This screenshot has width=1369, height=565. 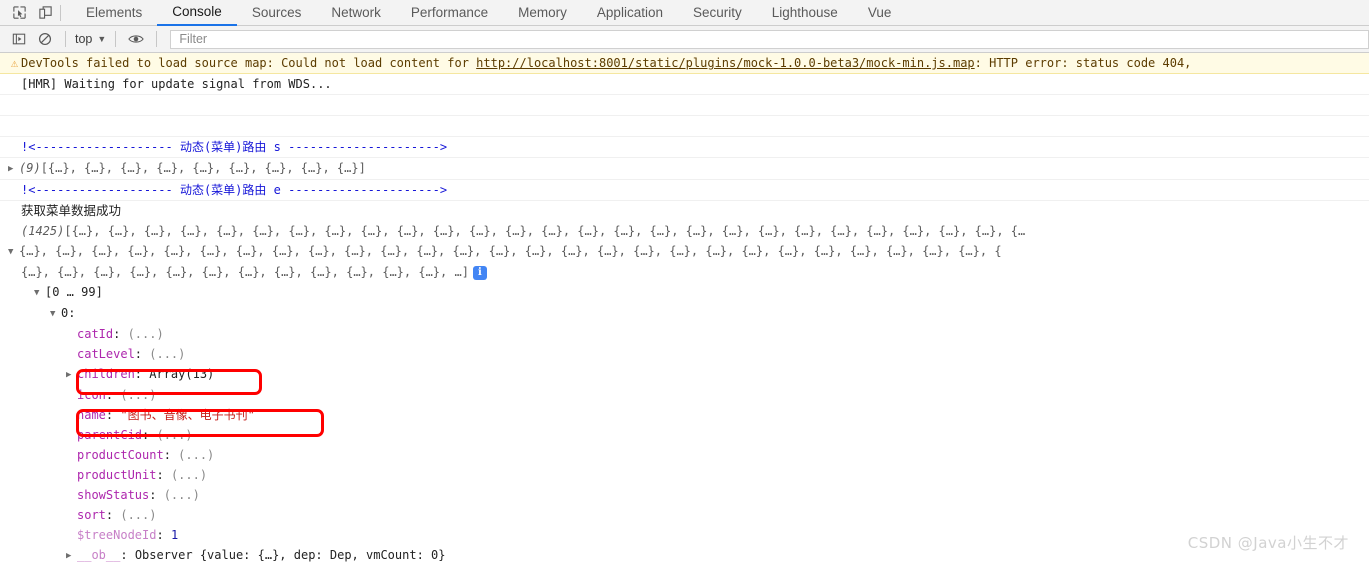 I want to click on tree-prop-sort: sort: (...), so click(x=684, y=515).